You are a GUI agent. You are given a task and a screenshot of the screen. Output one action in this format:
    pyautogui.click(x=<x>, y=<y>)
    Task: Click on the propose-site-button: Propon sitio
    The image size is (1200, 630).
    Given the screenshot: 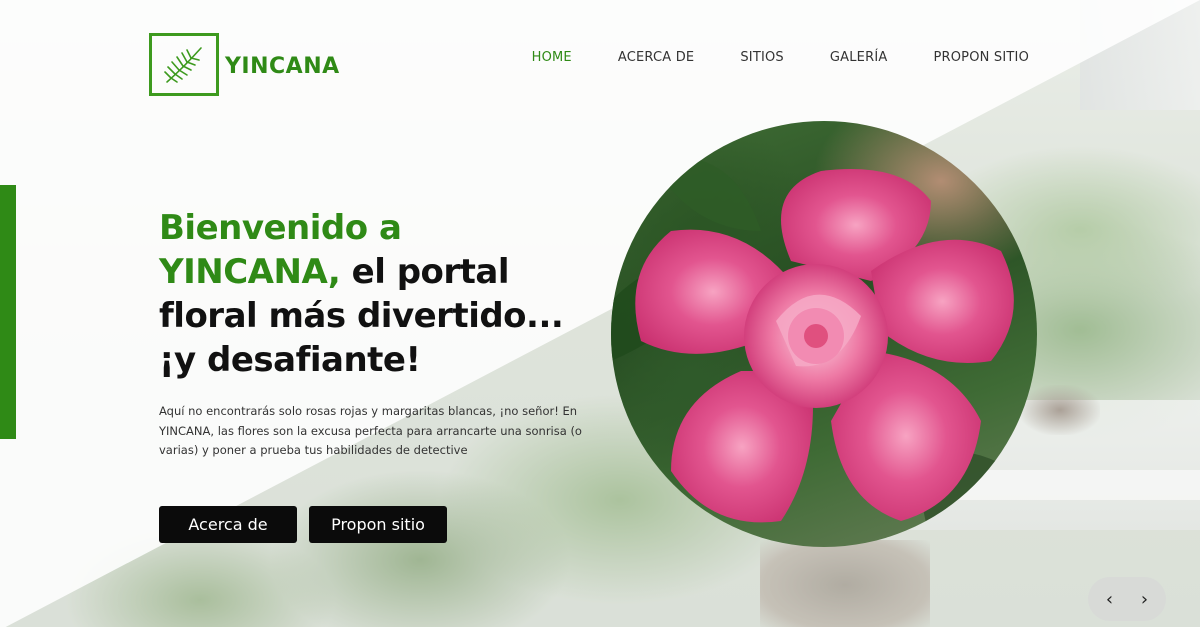 What is the action you would take?
    pyautogui.click(x=378, y=524)
    